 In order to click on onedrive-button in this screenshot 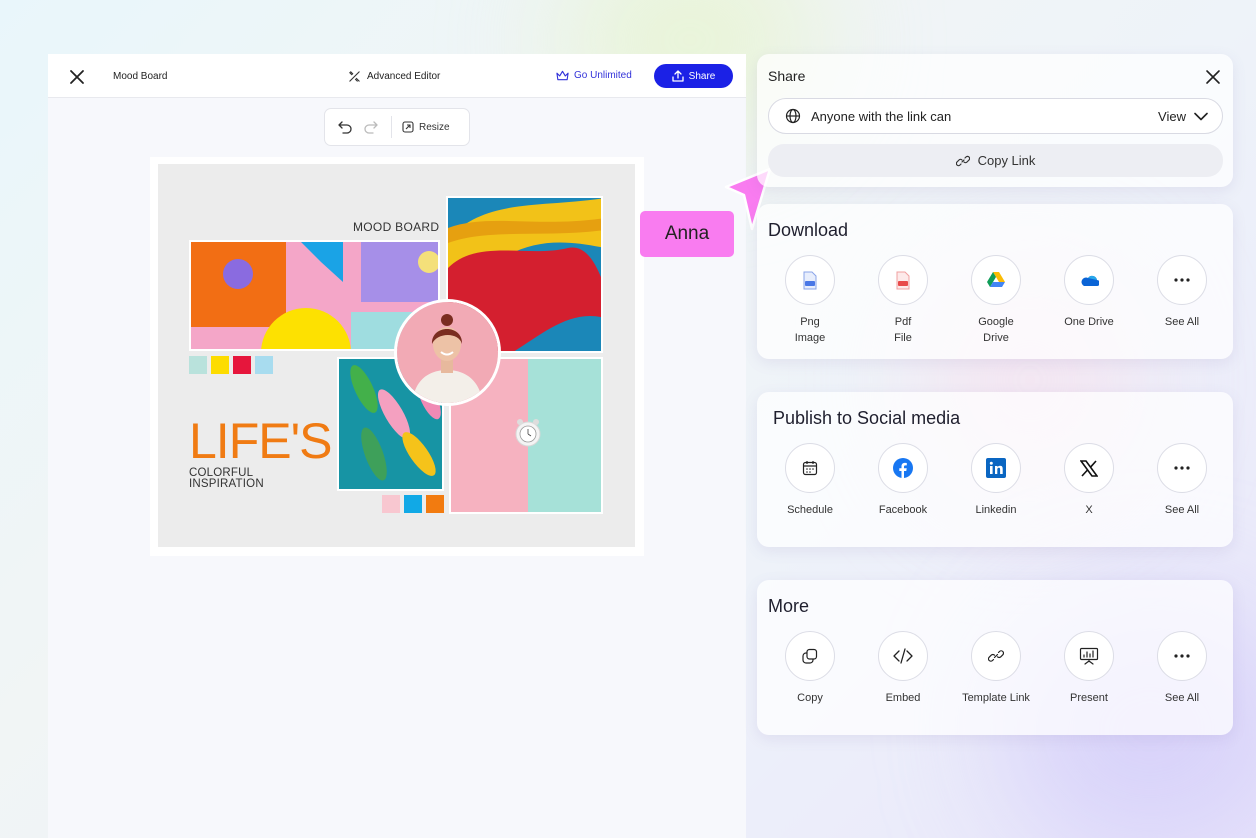, I will do `click(1089, 280)`.